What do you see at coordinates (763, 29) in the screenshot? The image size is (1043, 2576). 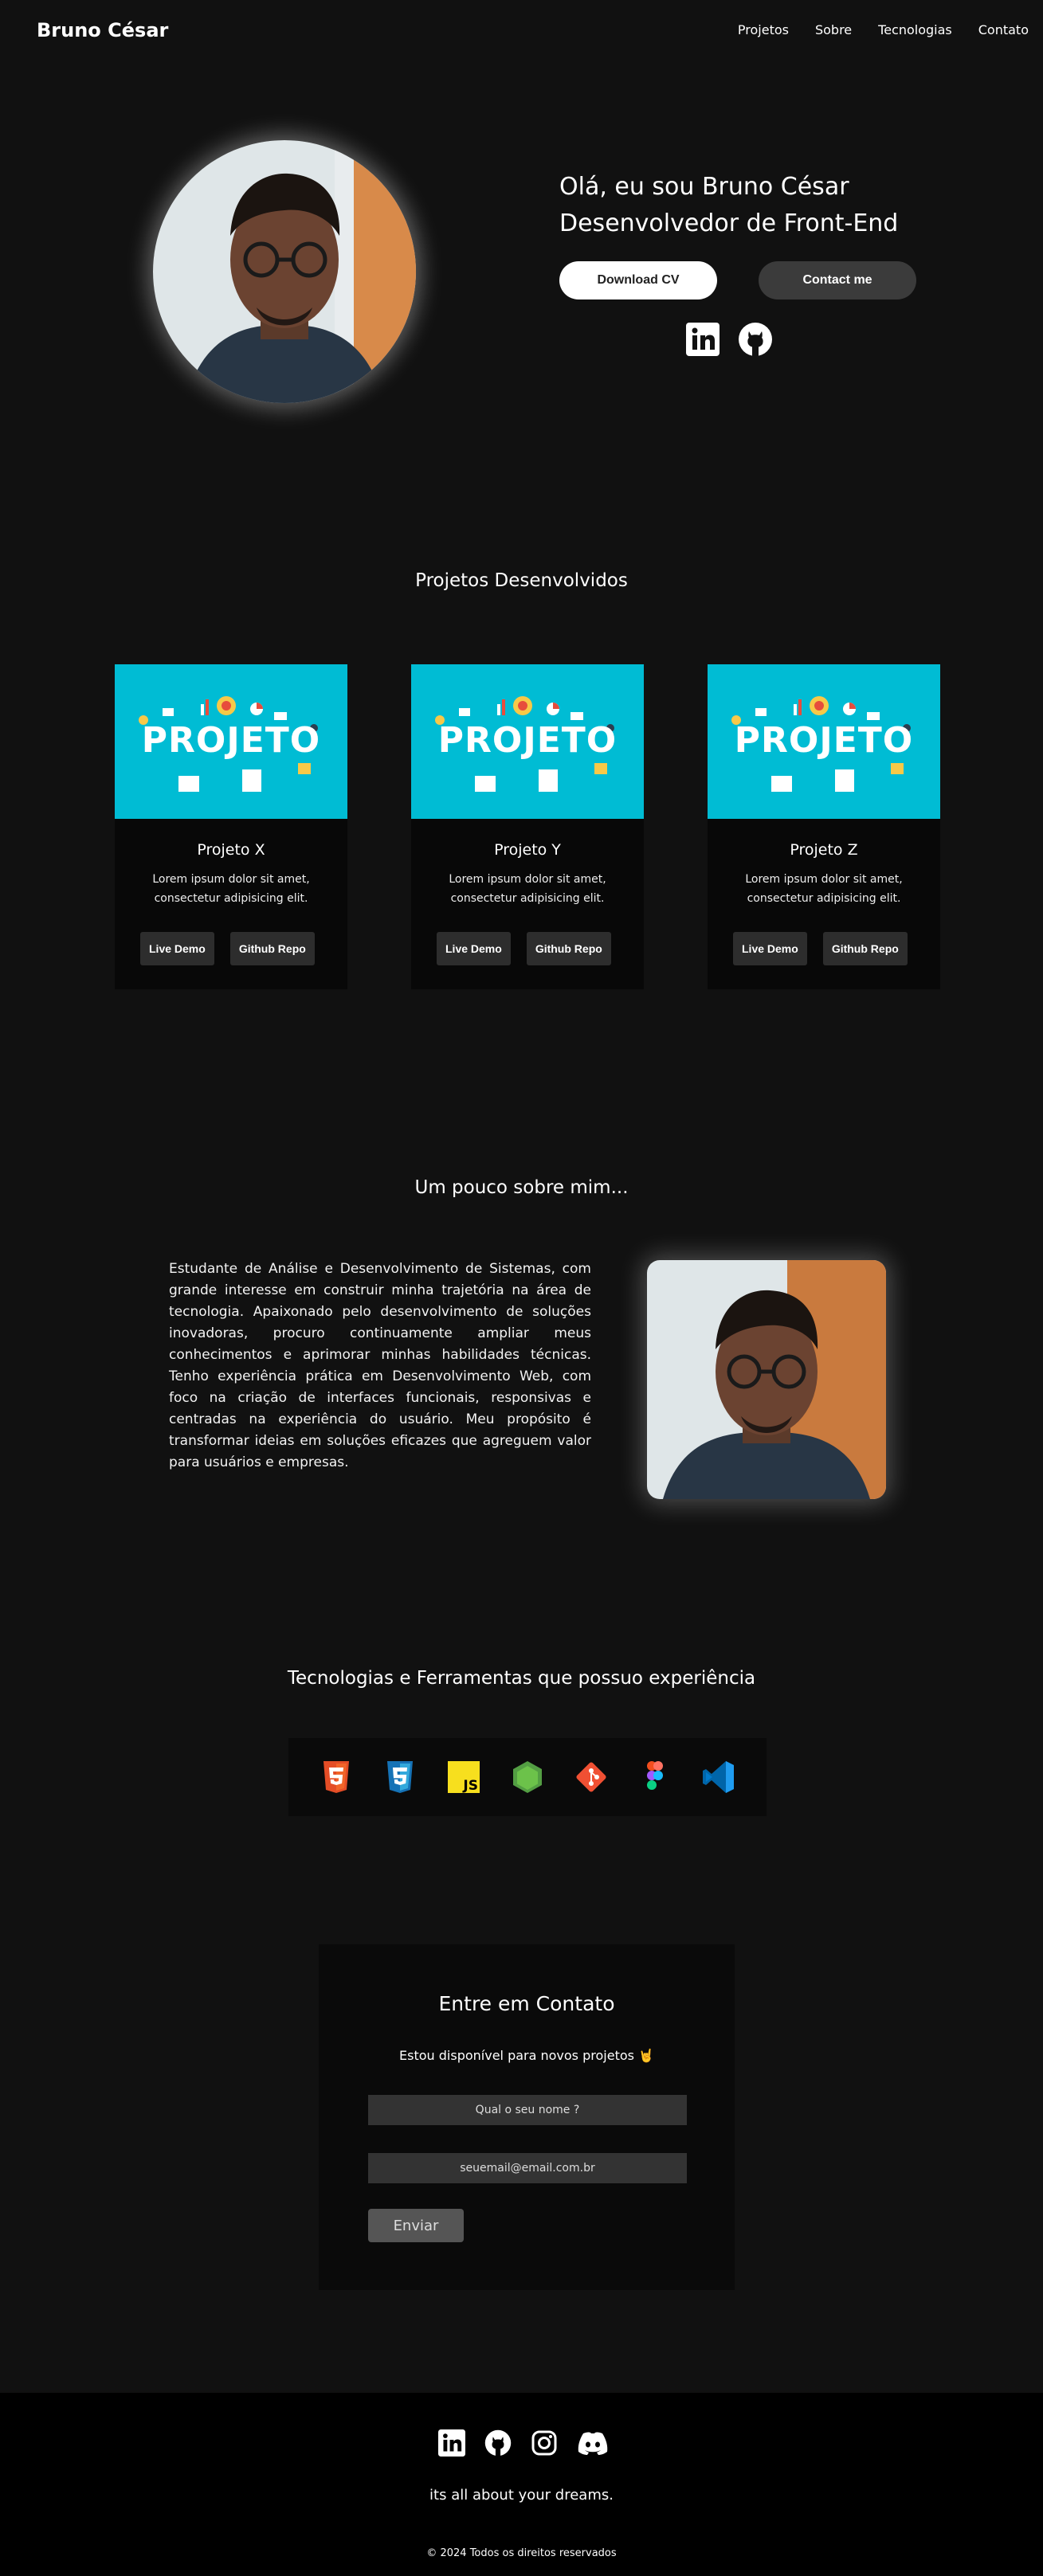 I see `nav-projetos: Projetos` at bounding box center [763, 29].